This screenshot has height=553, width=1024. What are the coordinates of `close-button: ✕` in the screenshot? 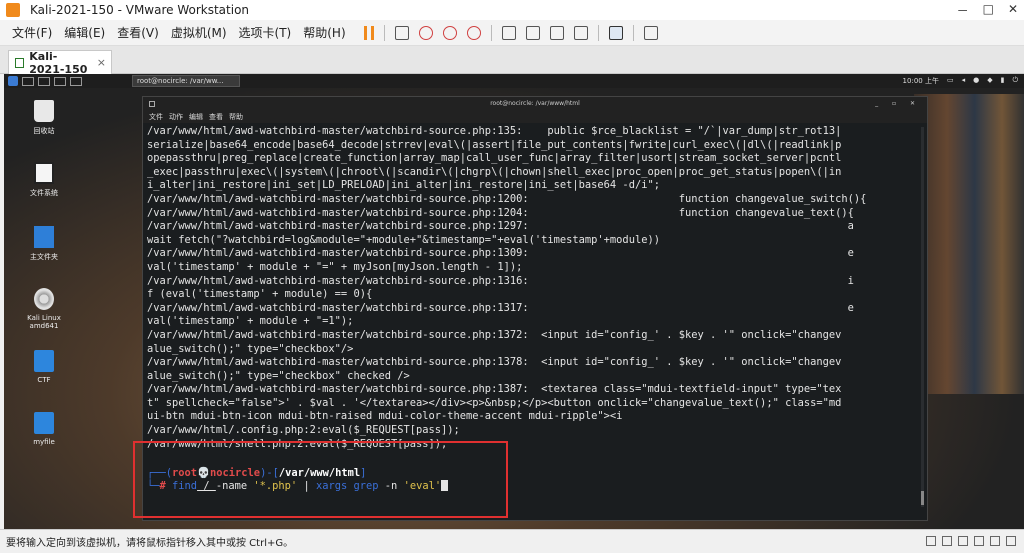 It's located at (1013, 10).